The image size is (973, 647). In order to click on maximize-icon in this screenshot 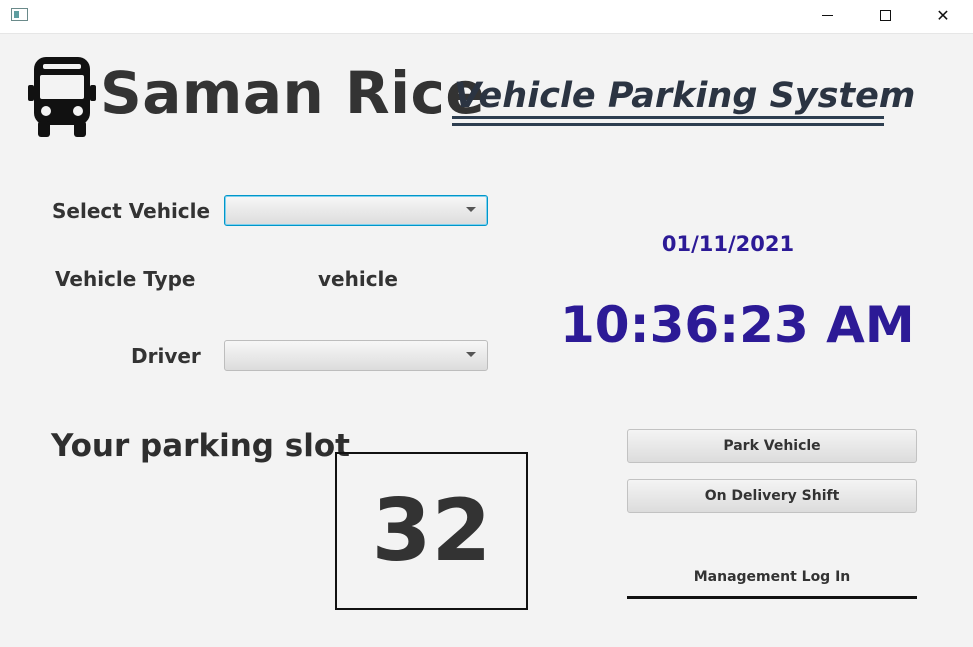, I will do `click(885, 15)`.